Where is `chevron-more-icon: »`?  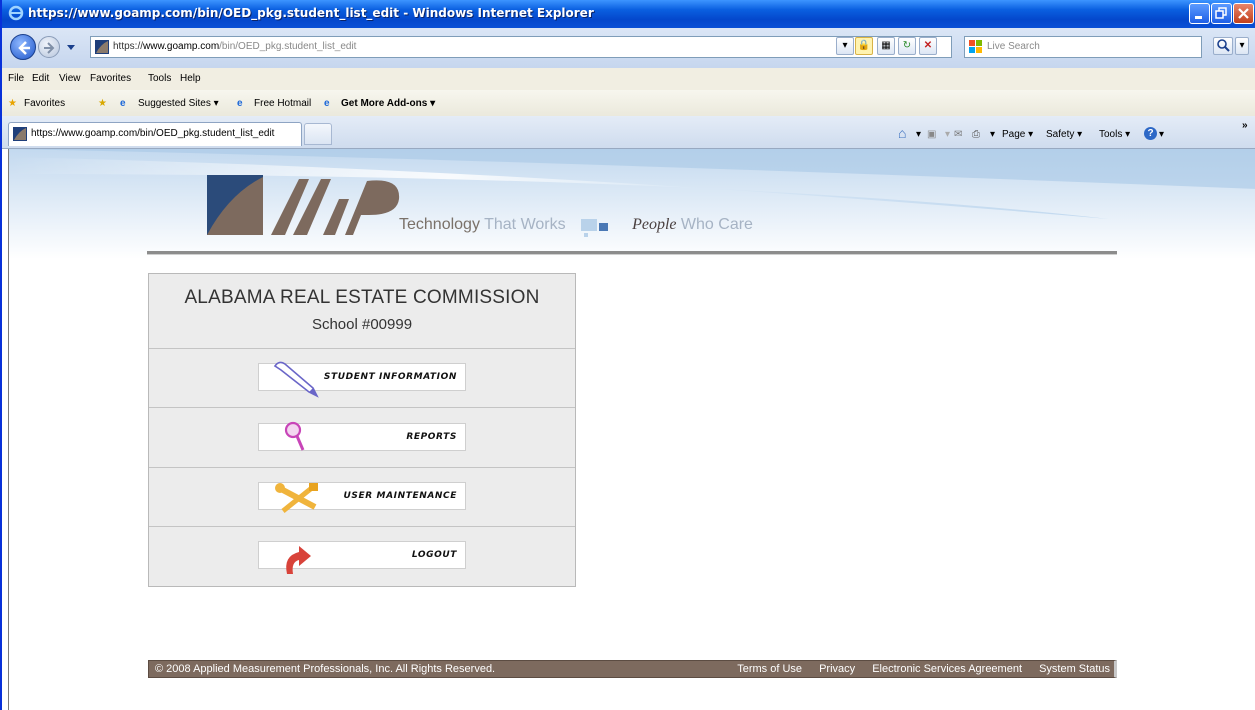
chevron-more-icon: » is located at coordinates (1245, 125).